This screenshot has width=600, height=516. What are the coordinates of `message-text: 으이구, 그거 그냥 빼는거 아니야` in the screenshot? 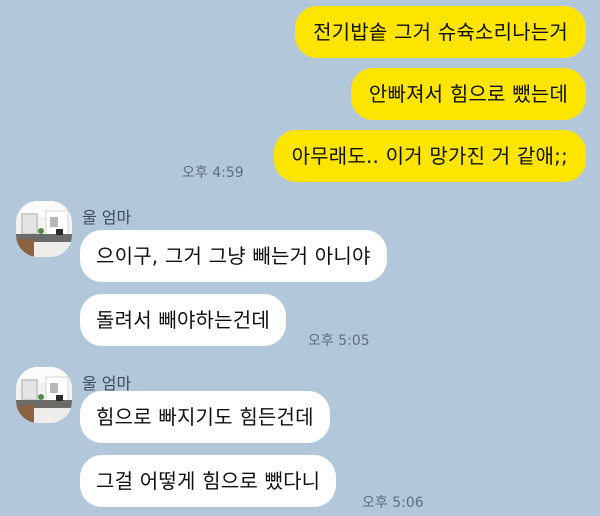 It's located at (233, 256).